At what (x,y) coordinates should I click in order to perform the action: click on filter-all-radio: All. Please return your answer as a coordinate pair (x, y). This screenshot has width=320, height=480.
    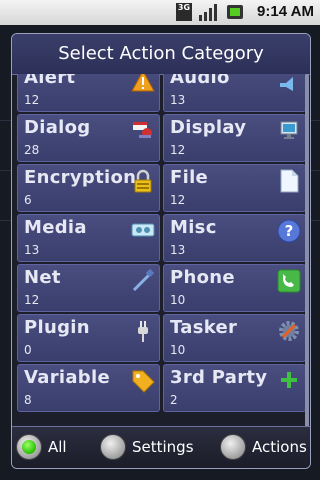
    Looking at the image, I should click on (41, 447).